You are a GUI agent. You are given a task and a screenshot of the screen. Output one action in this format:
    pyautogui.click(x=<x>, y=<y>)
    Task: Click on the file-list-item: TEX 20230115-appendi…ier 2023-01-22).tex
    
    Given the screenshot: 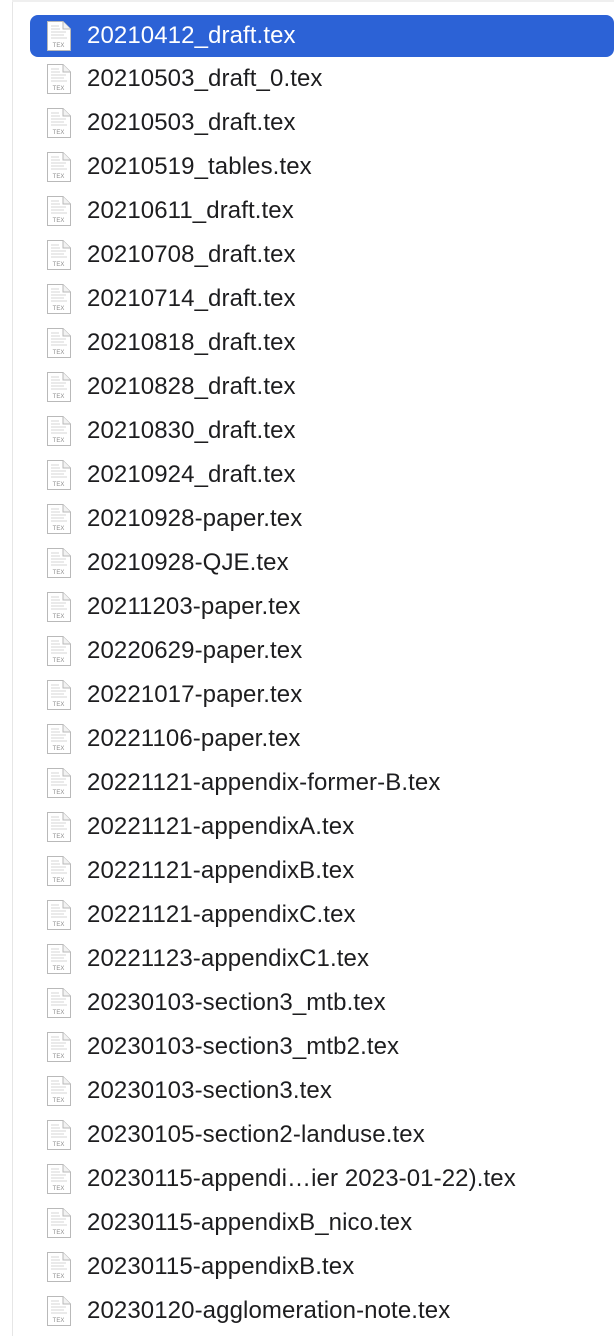 What is the action you would take?
    pyautogui.click(x=322, y=1179)
    